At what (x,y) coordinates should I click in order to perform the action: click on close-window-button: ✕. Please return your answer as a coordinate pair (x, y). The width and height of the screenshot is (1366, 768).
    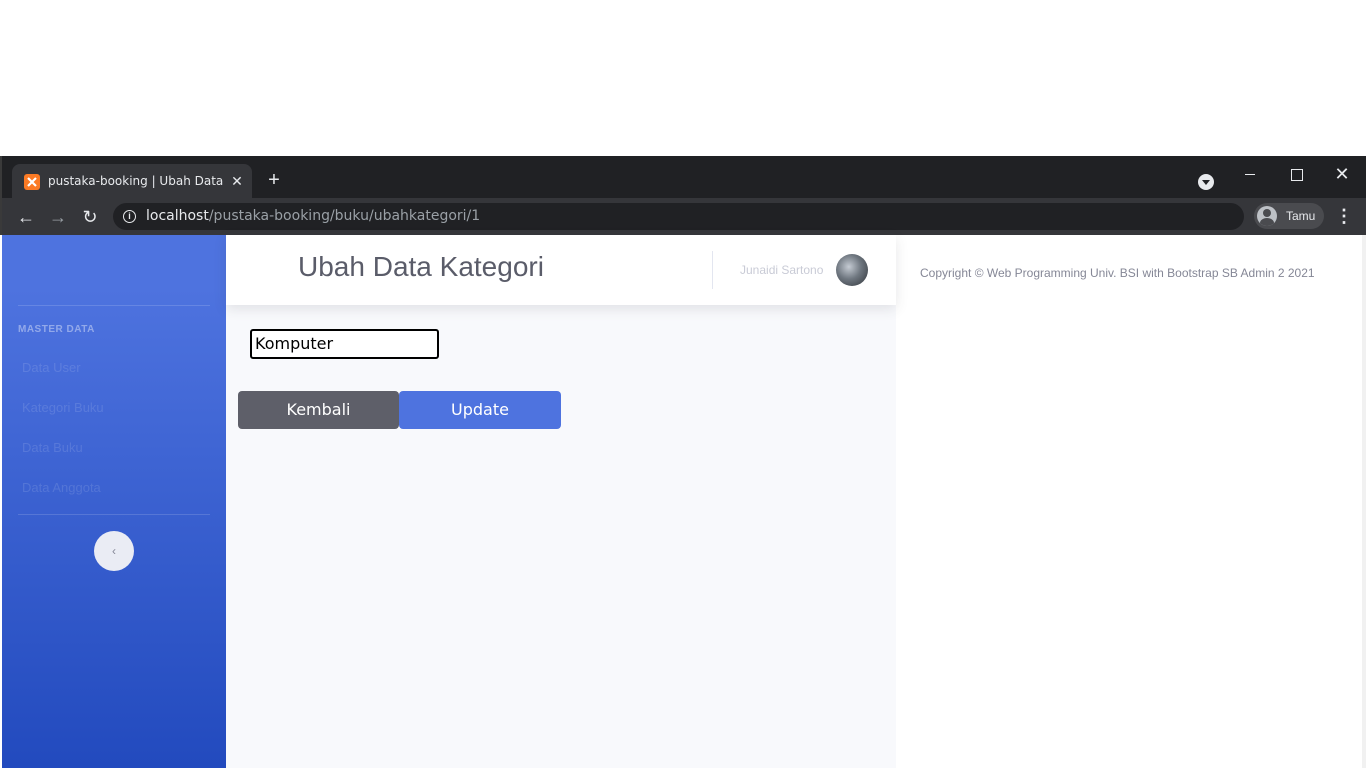
    Looking at the image, I should click on (1342, 174).